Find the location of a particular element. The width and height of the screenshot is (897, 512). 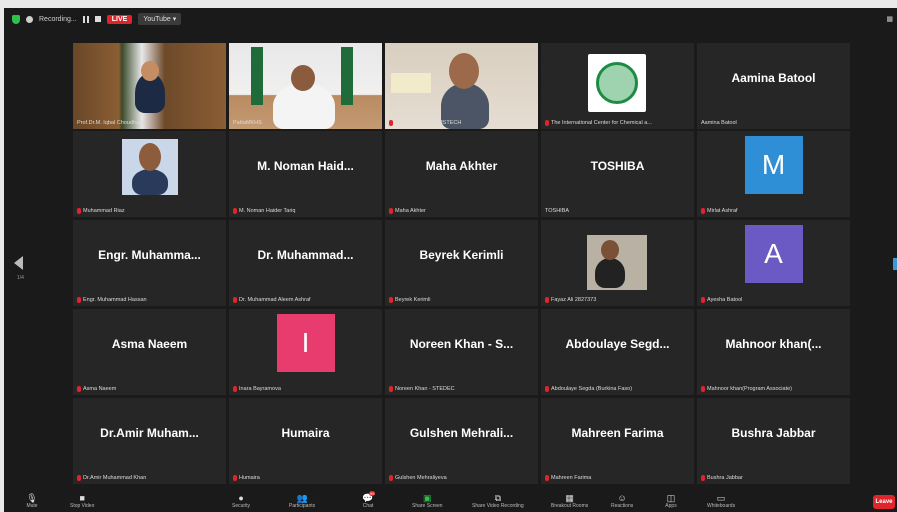

record-icon: ⧉ is located at coordinates (498, 498).